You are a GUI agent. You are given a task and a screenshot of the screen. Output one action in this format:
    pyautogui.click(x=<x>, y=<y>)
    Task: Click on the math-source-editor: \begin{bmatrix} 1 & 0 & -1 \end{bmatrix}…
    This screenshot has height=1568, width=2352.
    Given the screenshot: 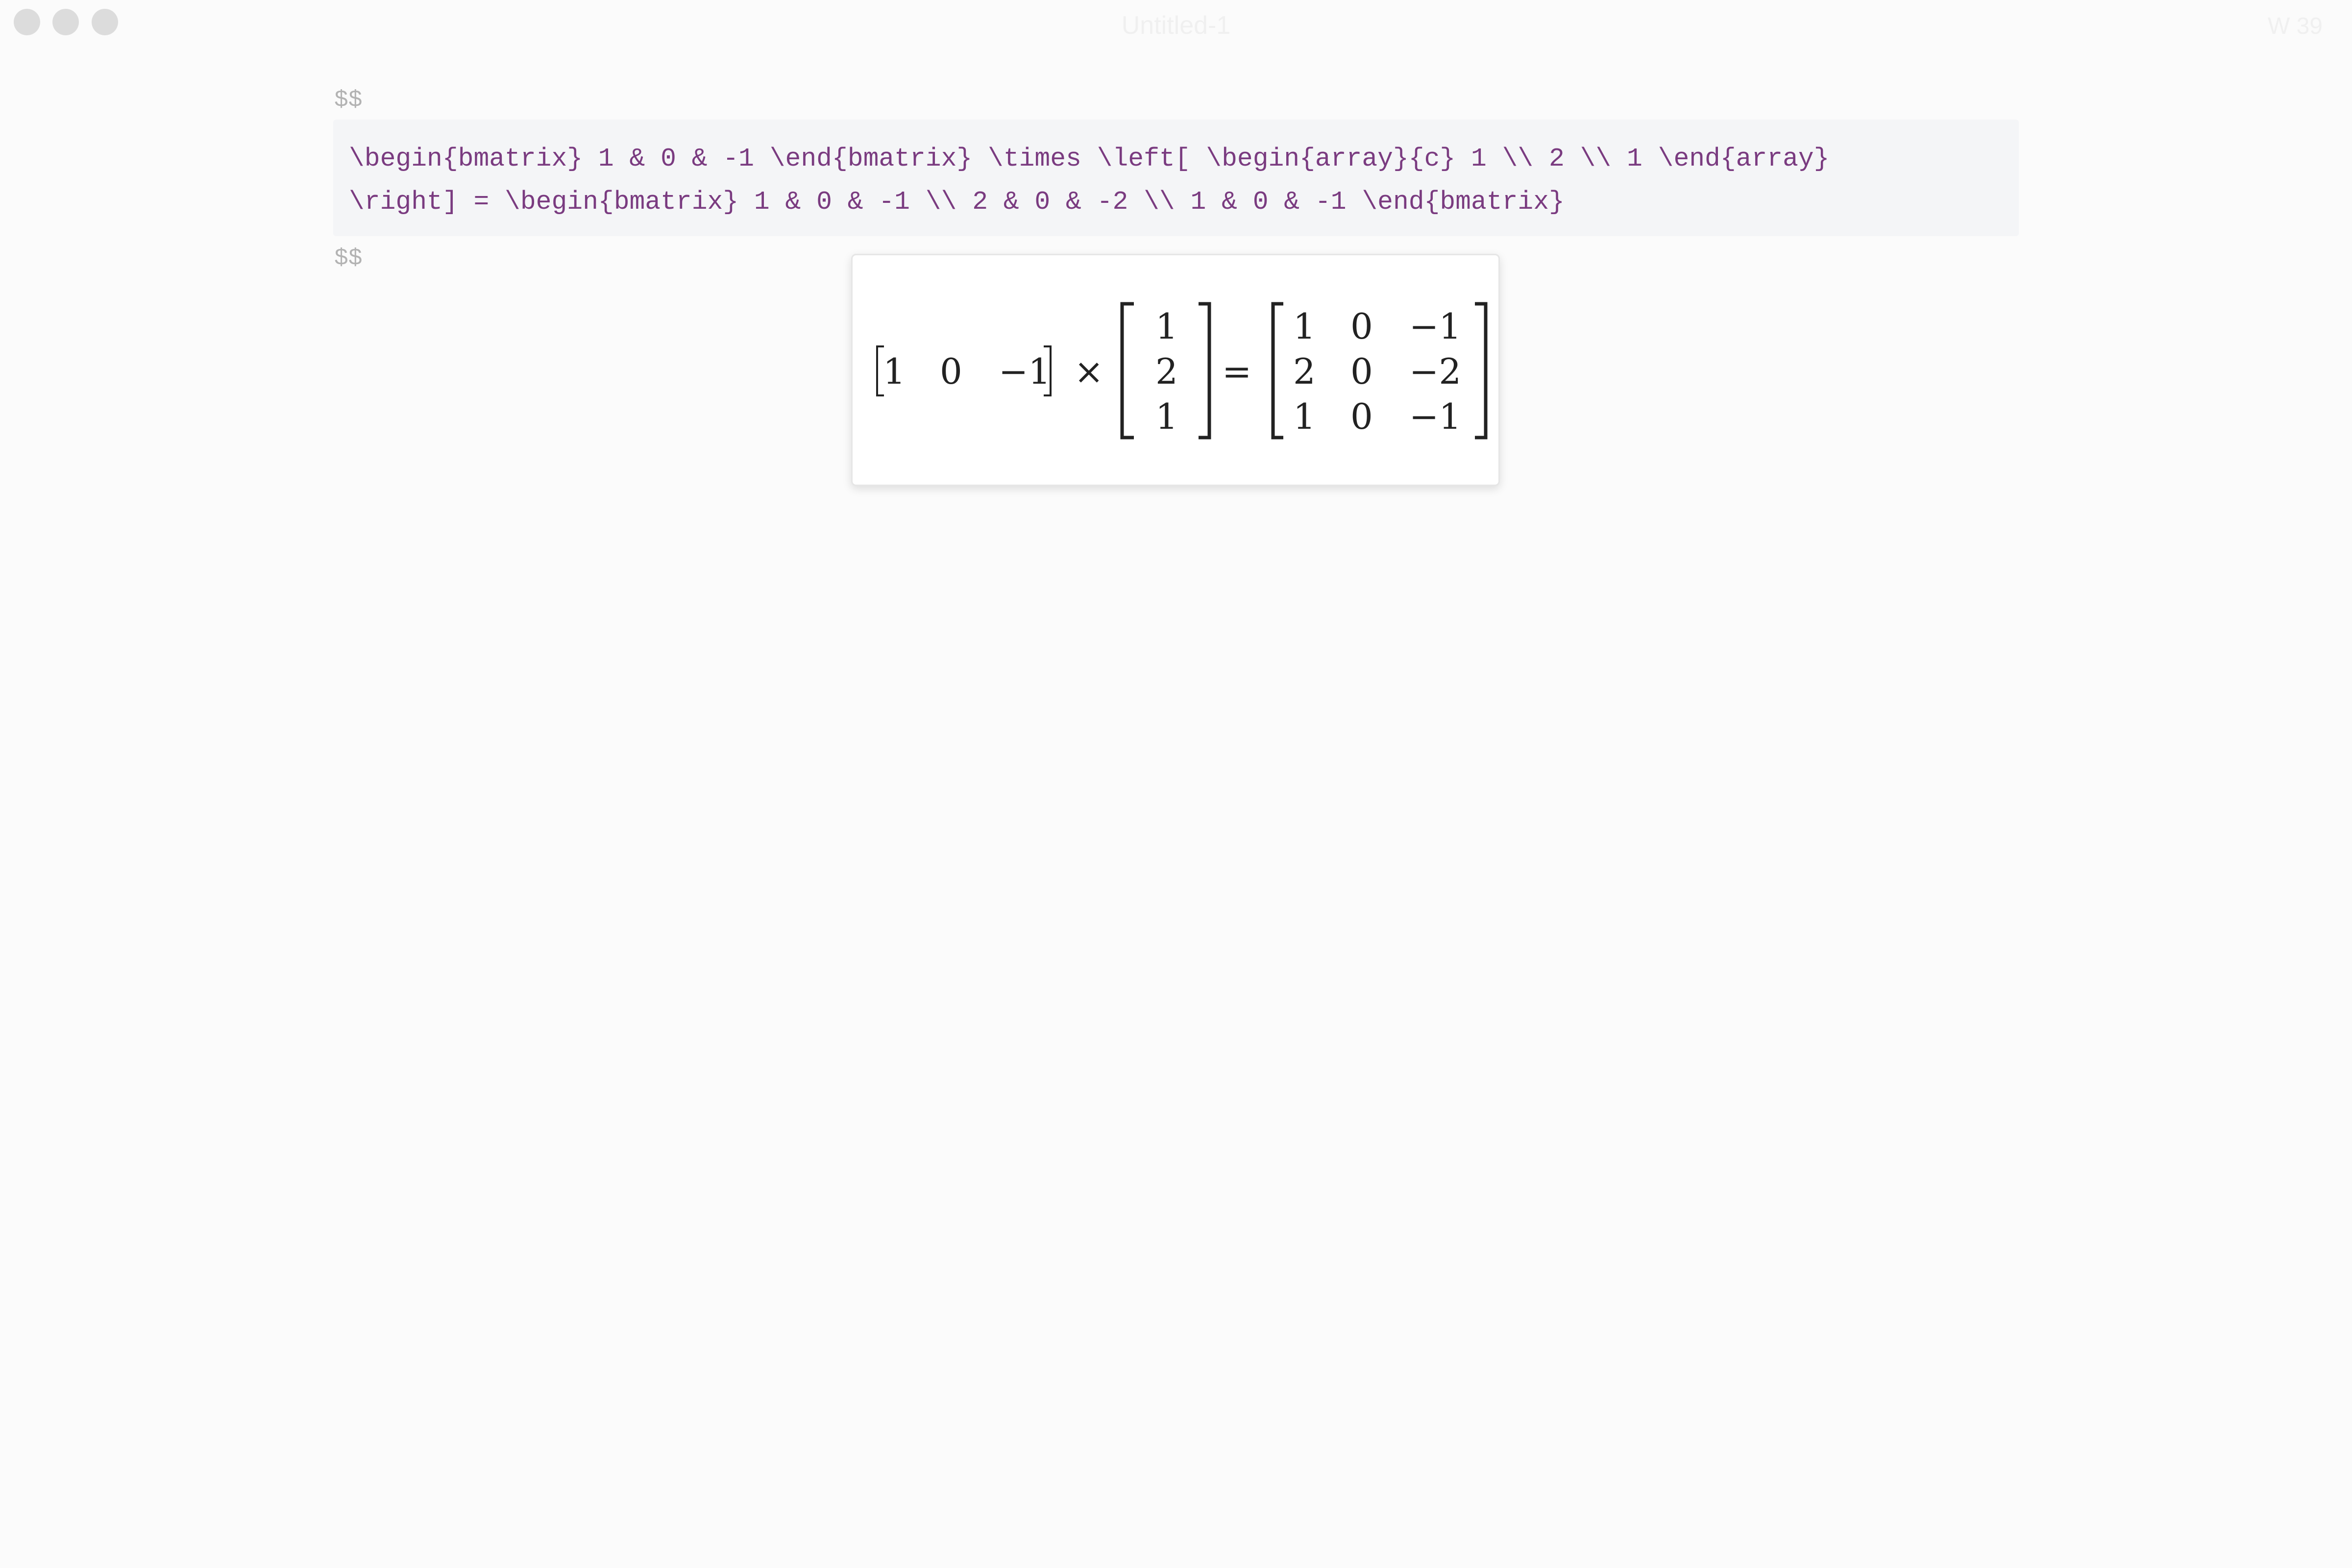 What is the action you would take?
    pyautogui.click(x=1176, y=178)
    